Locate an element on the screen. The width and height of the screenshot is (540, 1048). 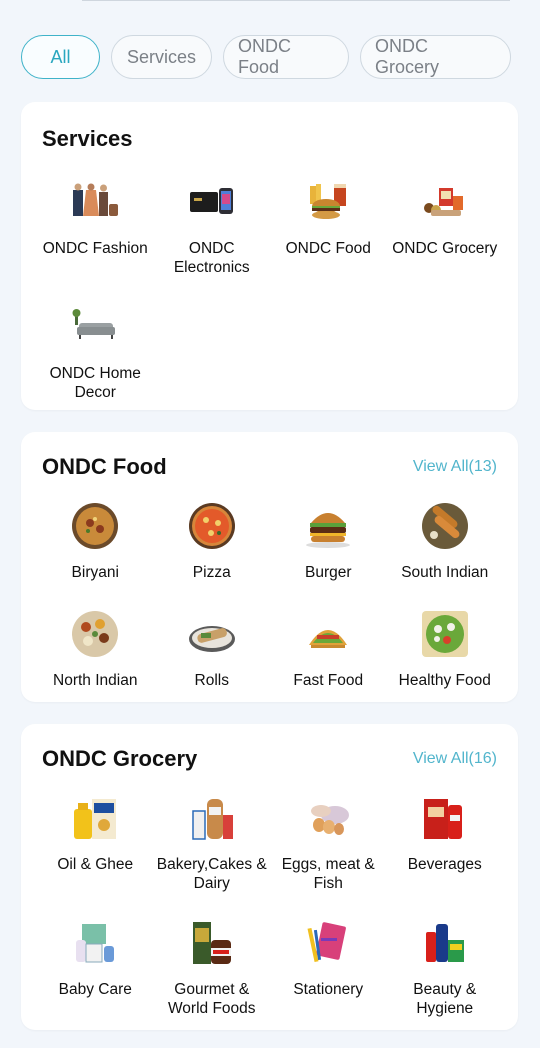
pizza-icon is located at coordinates (212, 526).